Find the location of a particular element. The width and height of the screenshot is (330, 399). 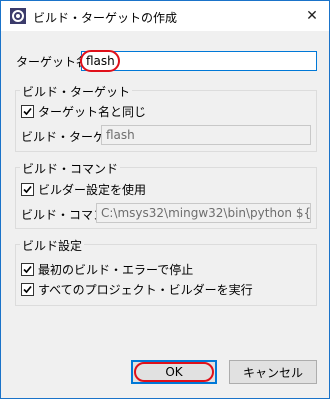

same-as-name-checkbox-row: ターゲット名と同じ is located at coordinates (83, 111).